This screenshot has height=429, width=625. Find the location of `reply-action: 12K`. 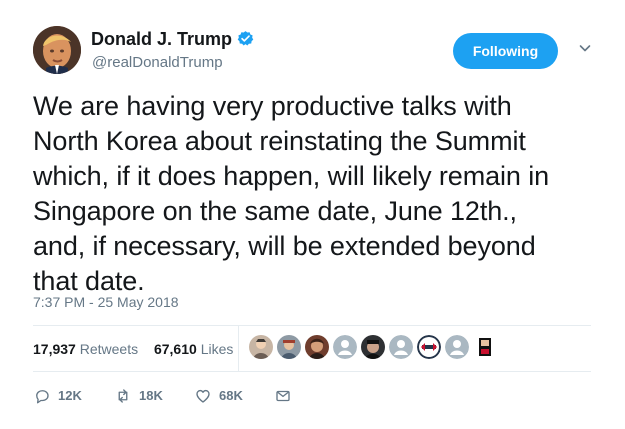

reply-action: 12K is located at coordinates (57, 396).